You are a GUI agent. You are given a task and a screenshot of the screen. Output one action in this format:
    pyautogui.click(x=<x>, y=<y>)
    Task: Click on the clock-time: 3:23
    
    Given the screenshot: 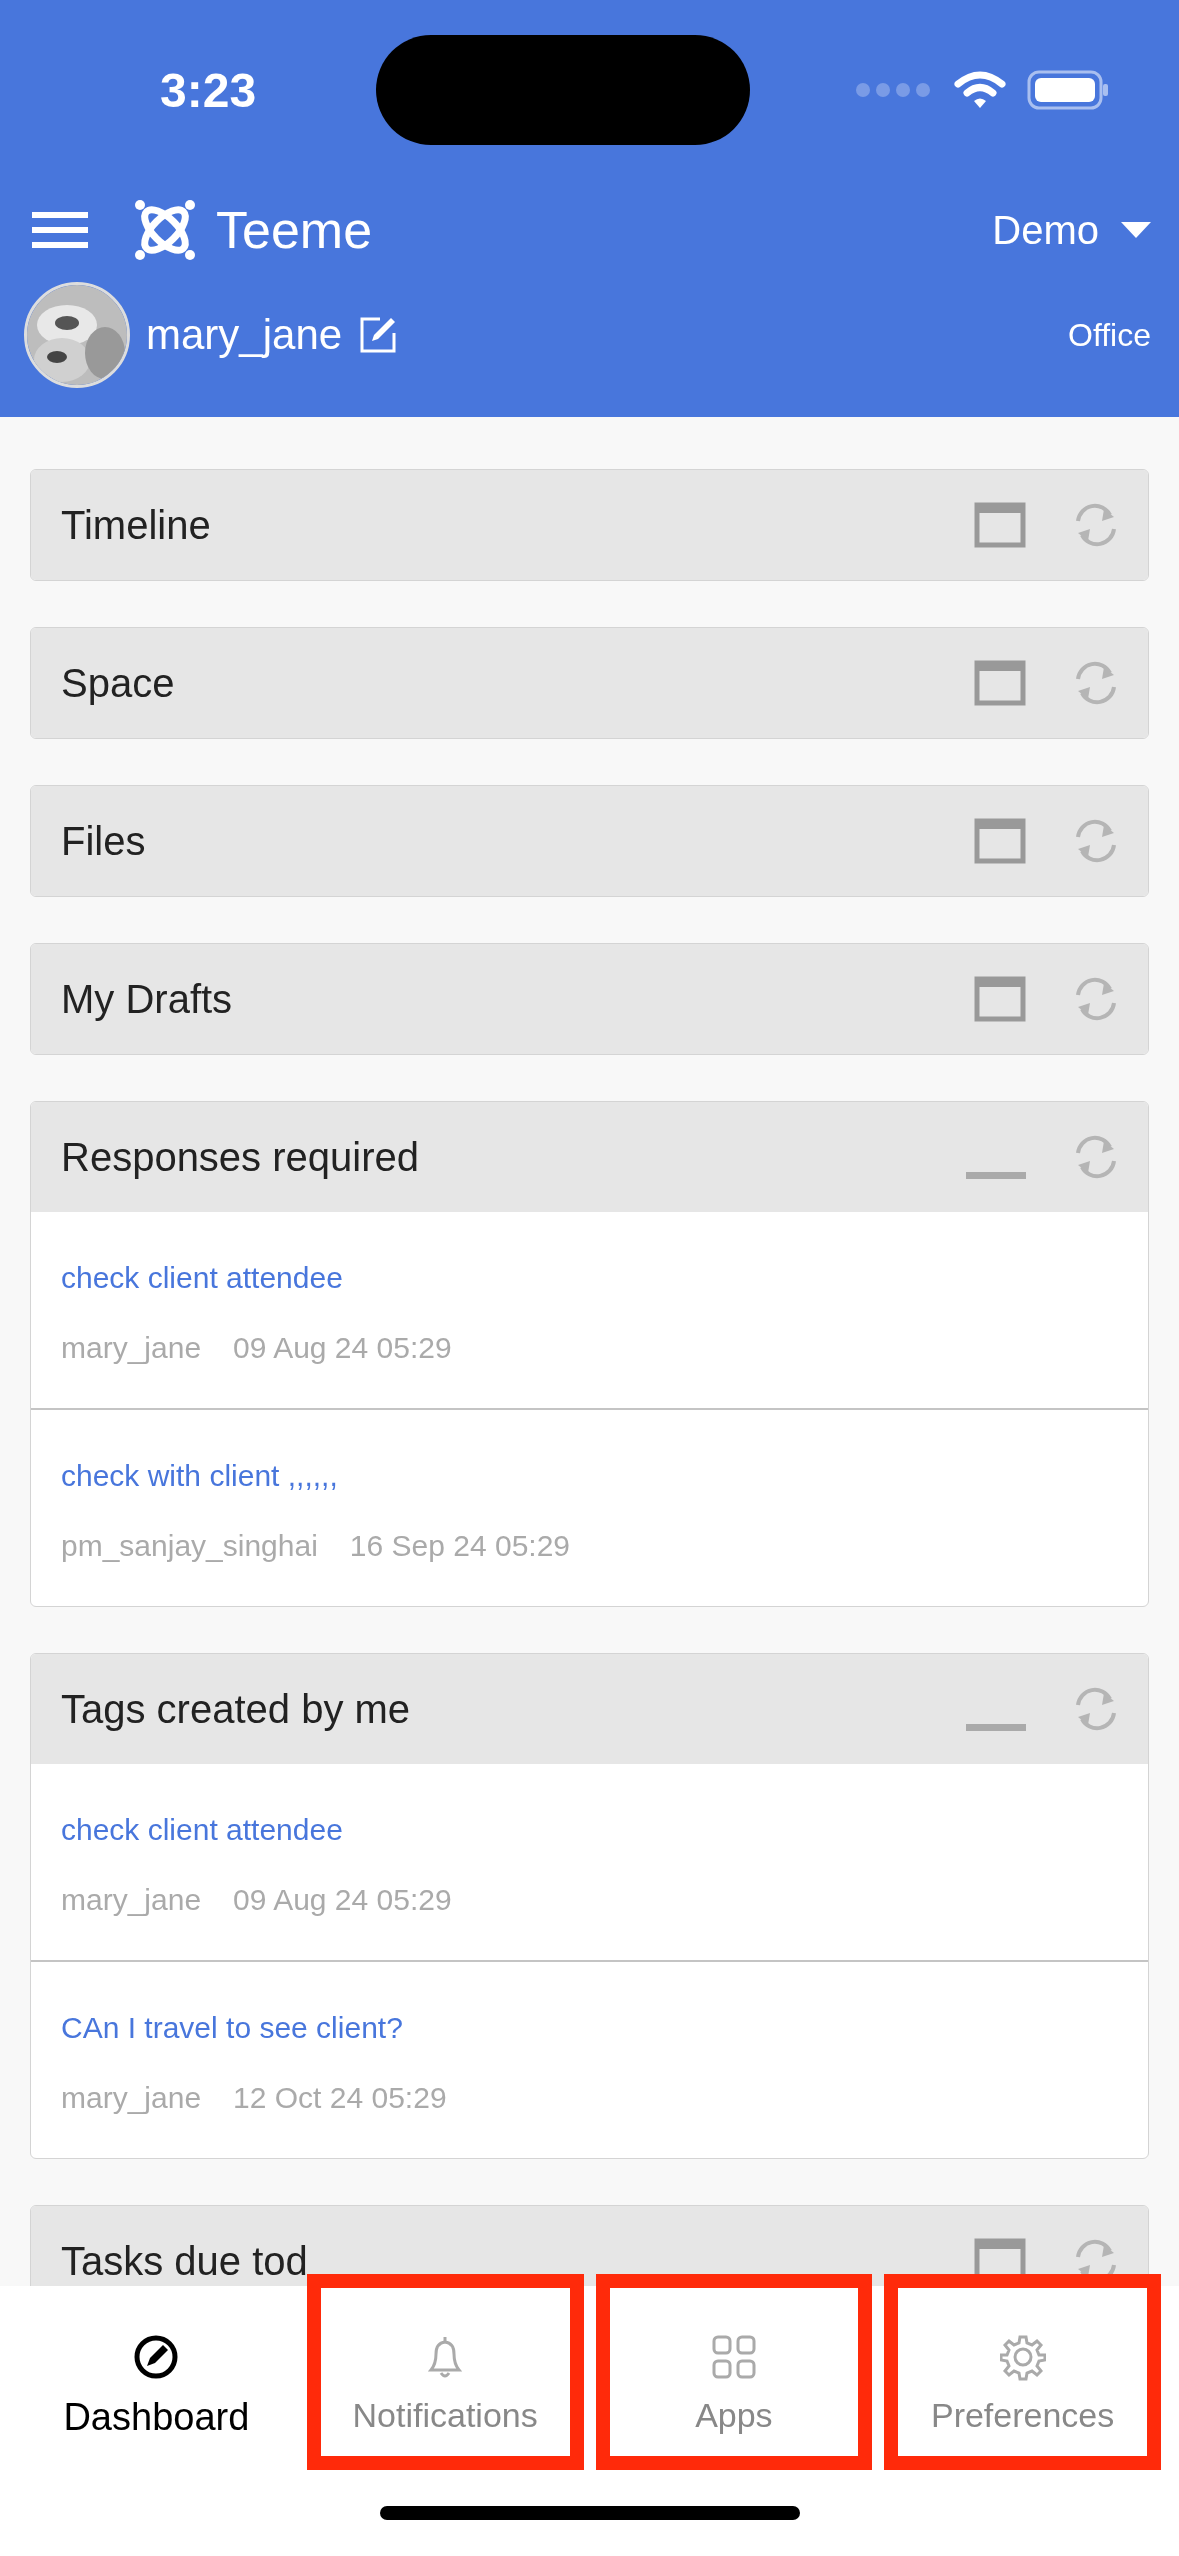 What is the action you would take?
    pyautogui.click(x=209, y=90)
    